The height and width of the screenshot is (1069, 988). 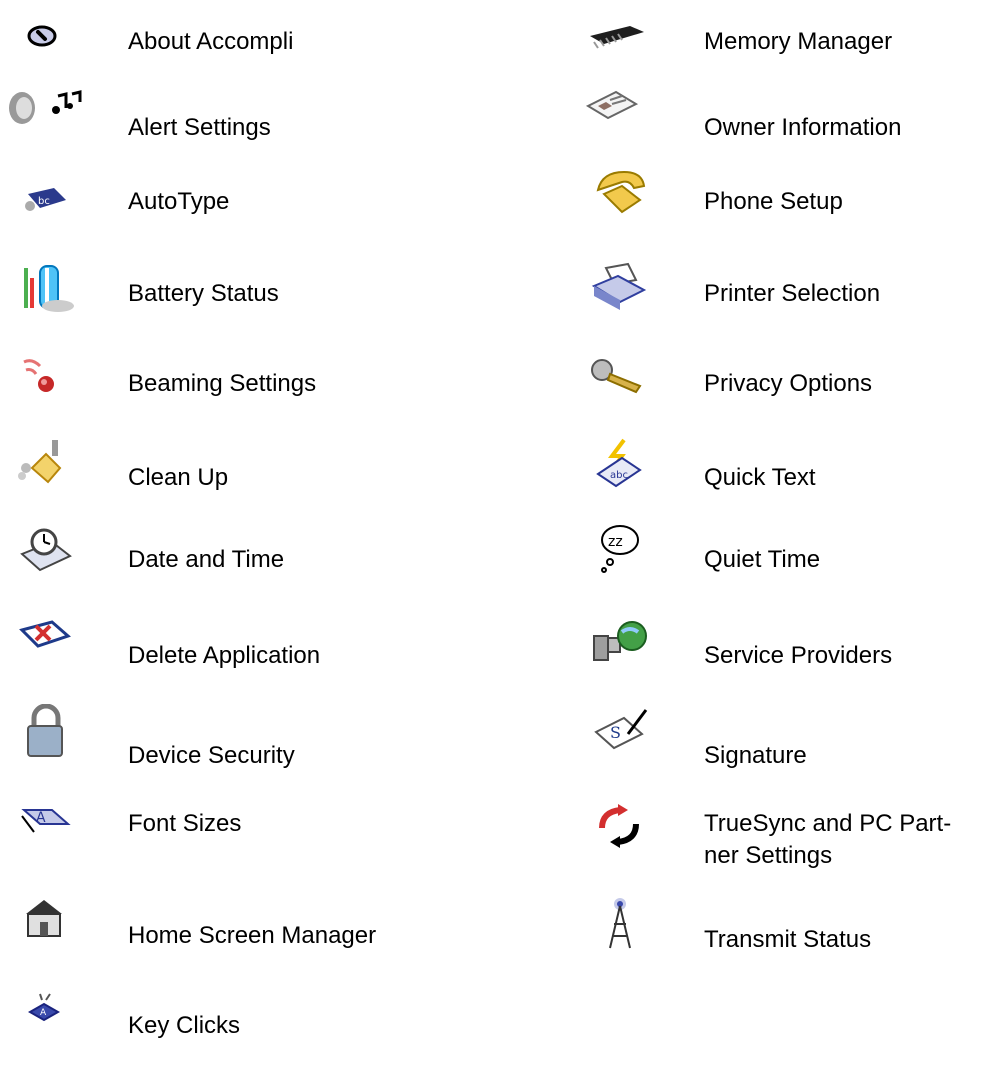 I want to click on key-click-icon: A, so click(x=45, y=1020).